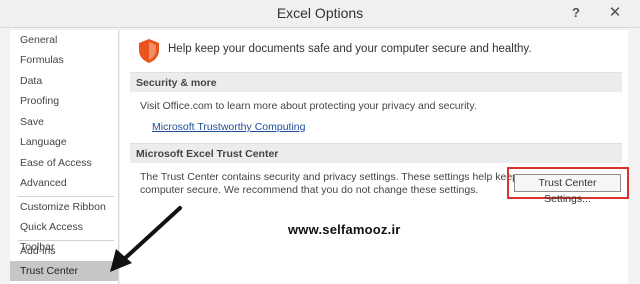  Describe the element at coordinates (228, 127) in the screenshot. I see `trustworthy-computing-link: Microsoft Trustworthy Computing` at that location.